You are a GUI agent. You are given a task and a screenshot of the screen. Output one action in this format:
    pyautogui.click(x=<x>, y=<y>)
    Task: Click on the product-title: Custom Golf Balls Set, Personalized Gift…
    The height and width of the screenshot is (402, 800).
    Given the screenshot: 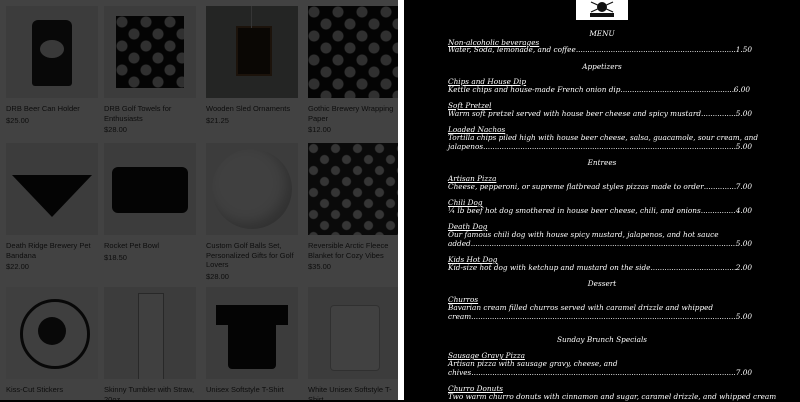 What is the action you would take?
    pyautogui.click(x=252, y=255)
    